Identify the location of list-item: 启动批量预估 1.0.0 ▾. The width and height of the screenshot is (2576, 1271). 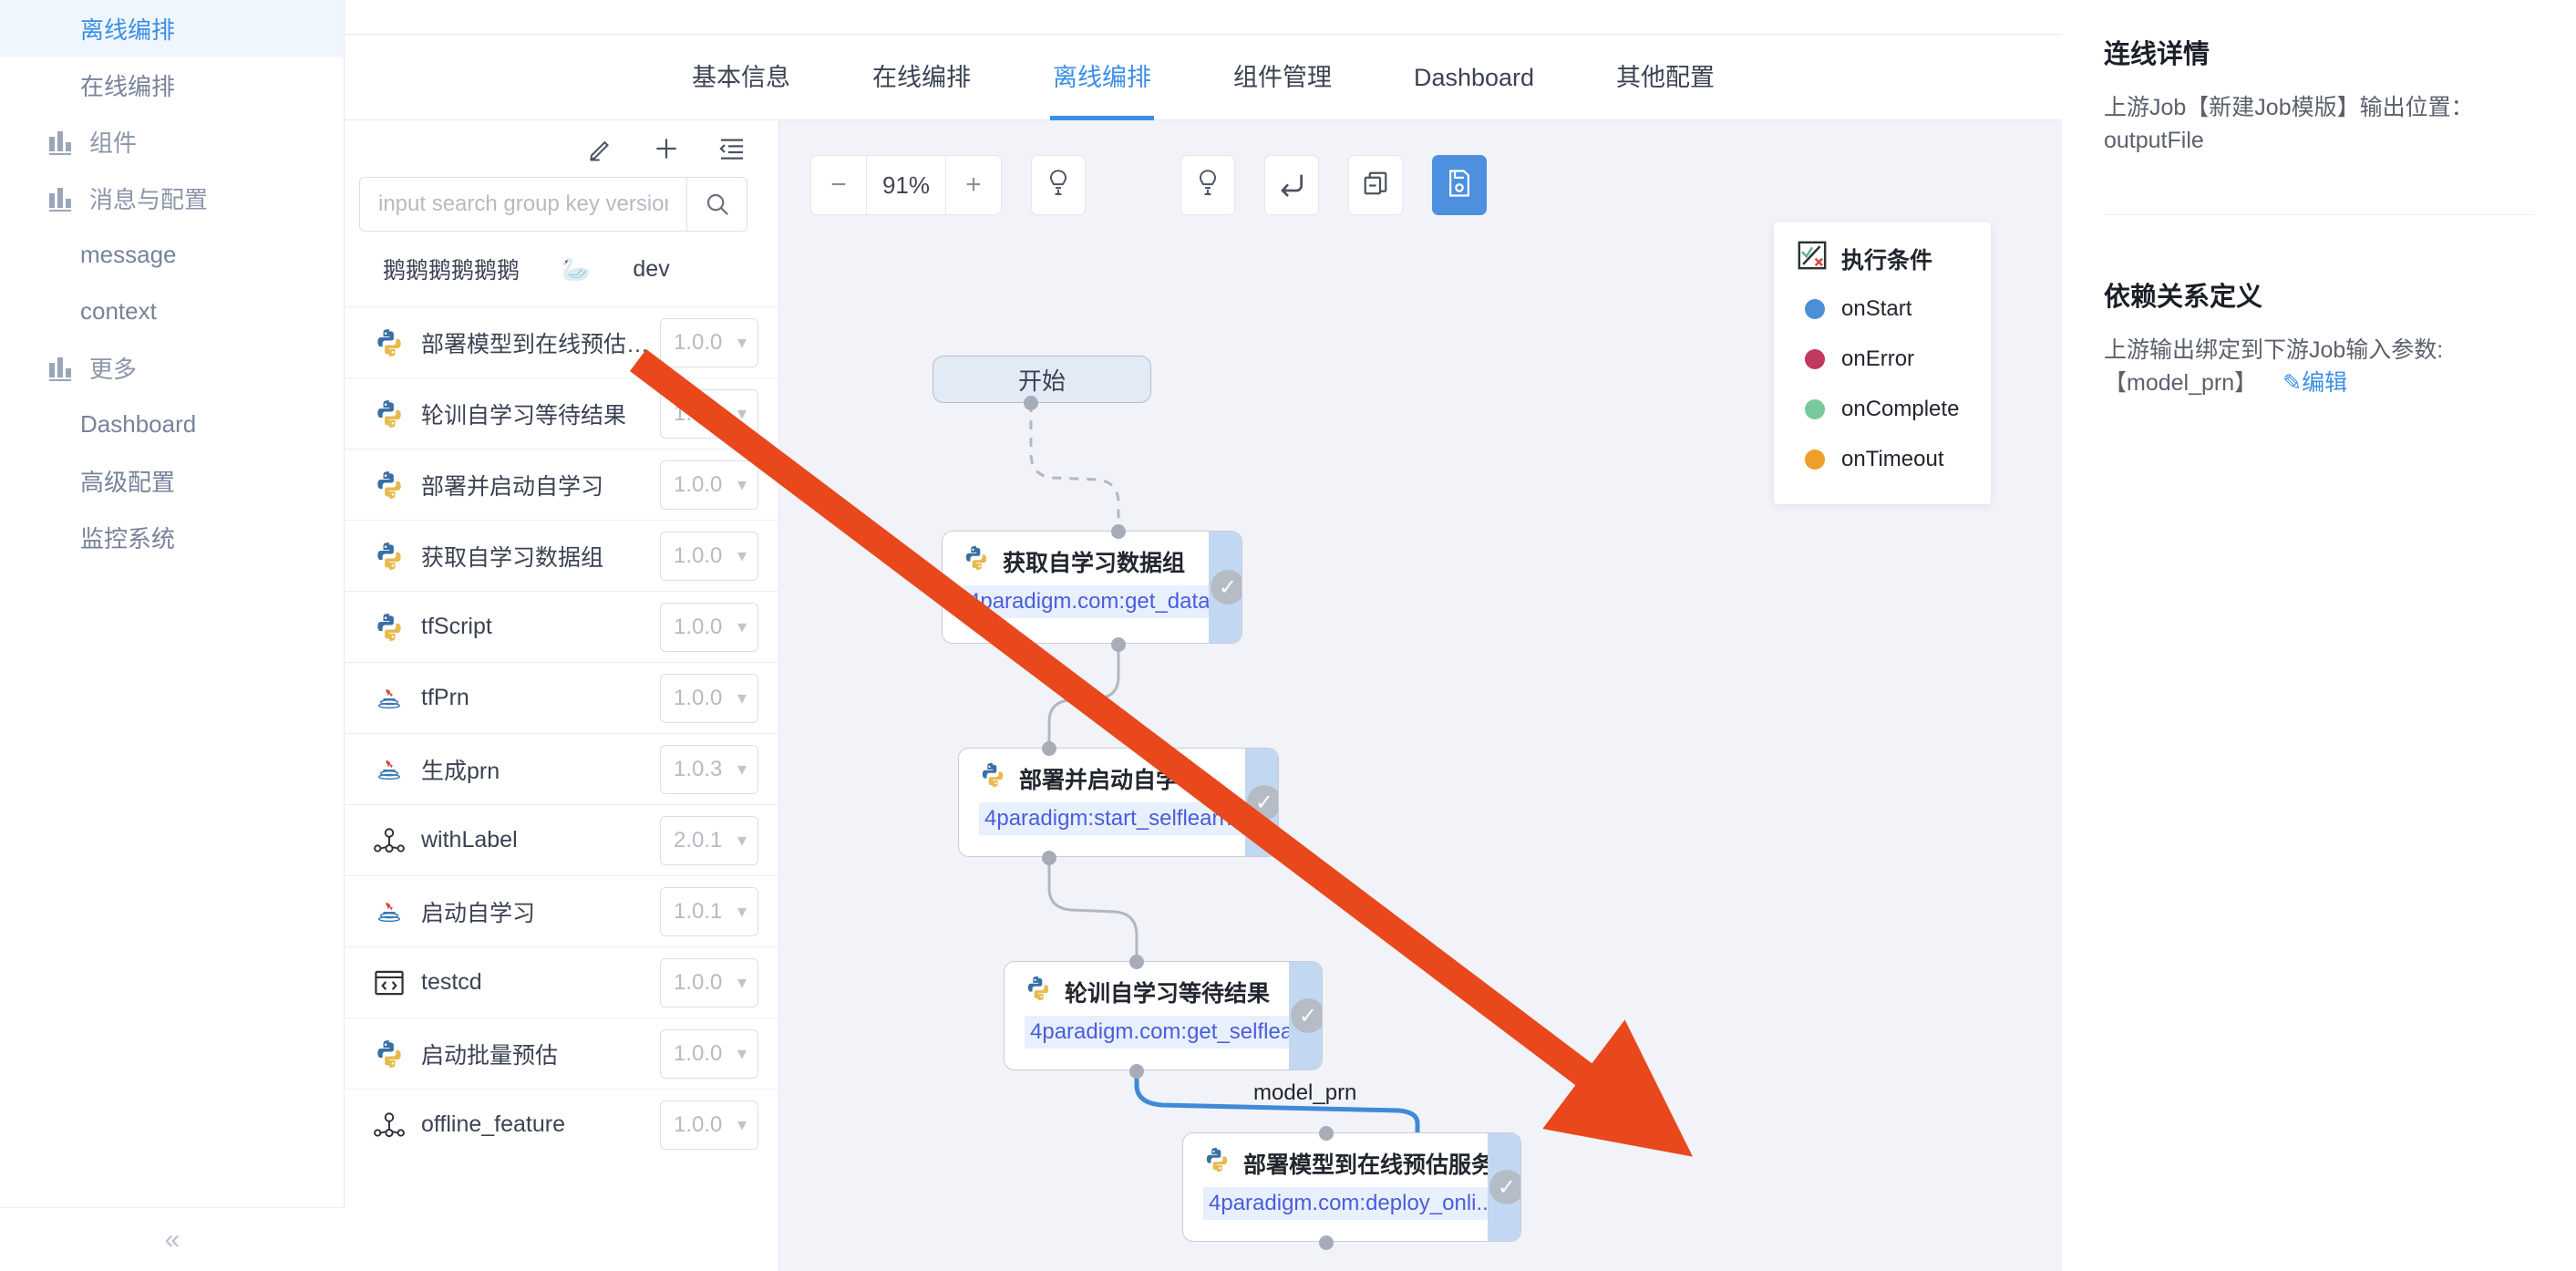
(561, 1053).